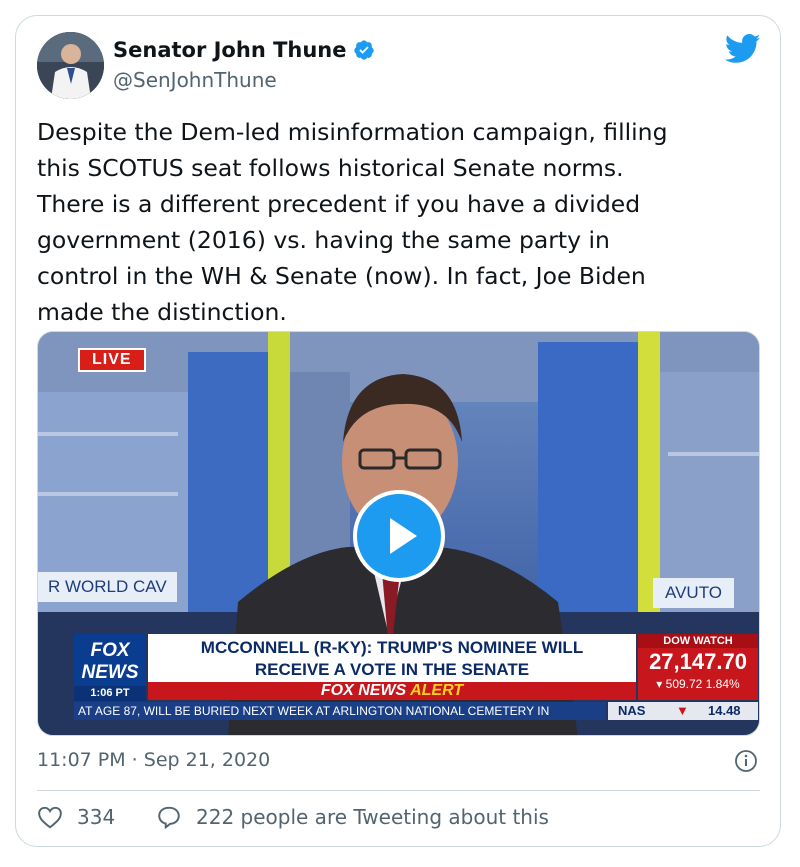 The height and width of the screenshot is (867, 800). I want to click on dow-label: DOW WATCH, so click(698, 641).